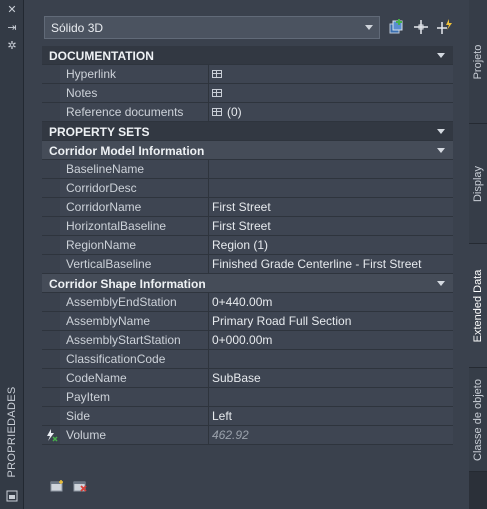  I want to click on remove-property-set-icon, so click(80, 486).